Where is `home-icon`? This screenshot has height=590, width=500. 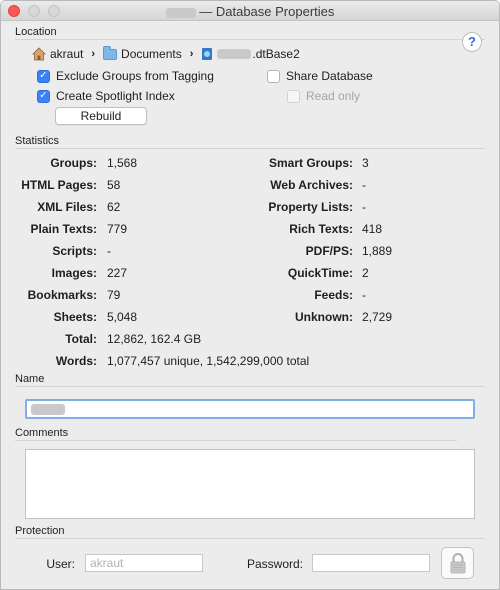
home-icon is located at coordinates (39, 54).